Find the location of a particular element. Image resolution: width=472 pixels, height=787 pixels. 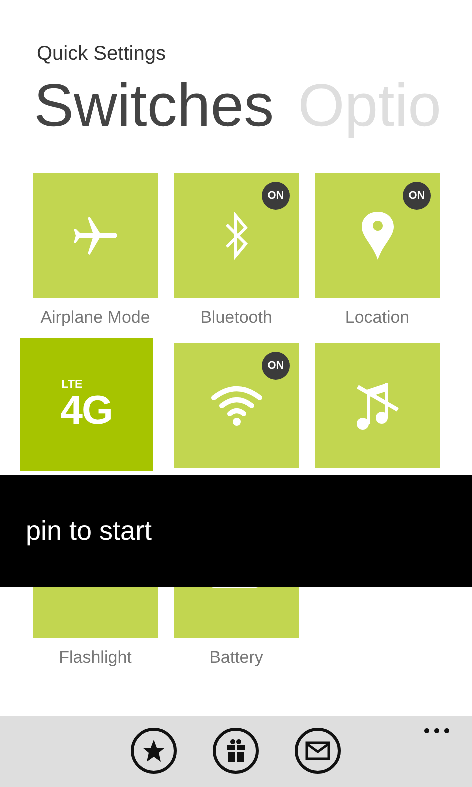

app-title: Quick Settings is located at coordinates (101, 54).